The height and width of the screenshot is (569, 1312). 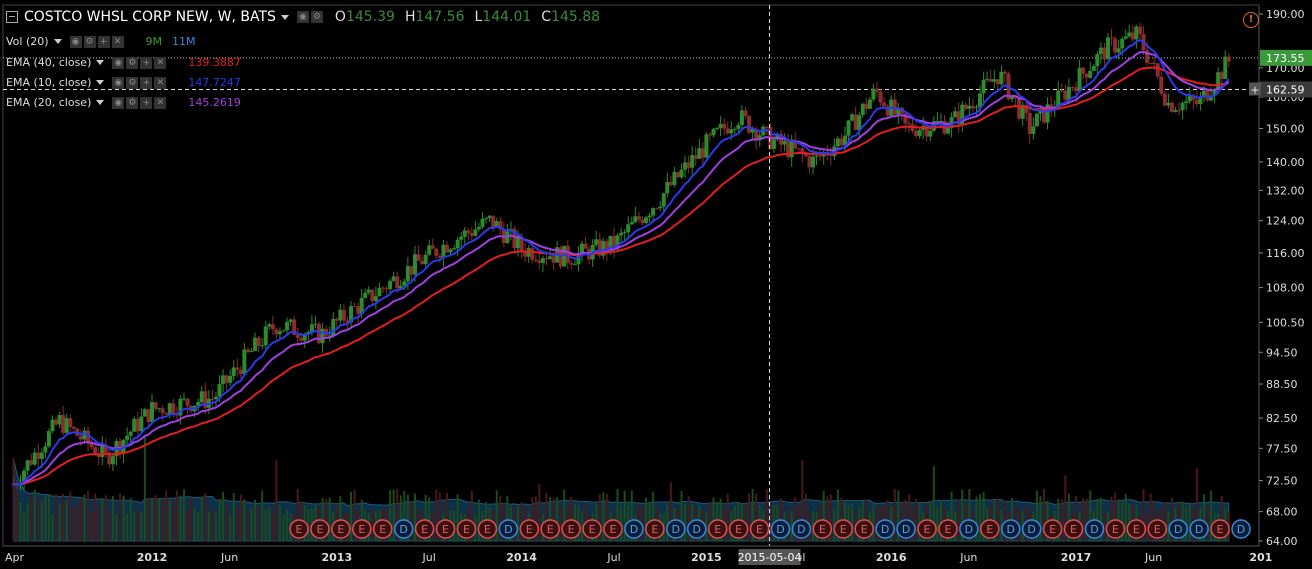 What do you see at coordinates (770, 557) in the screenshot?
I see `crosshair-date-label: 2015-05-04` at bounding box center [770, 557].